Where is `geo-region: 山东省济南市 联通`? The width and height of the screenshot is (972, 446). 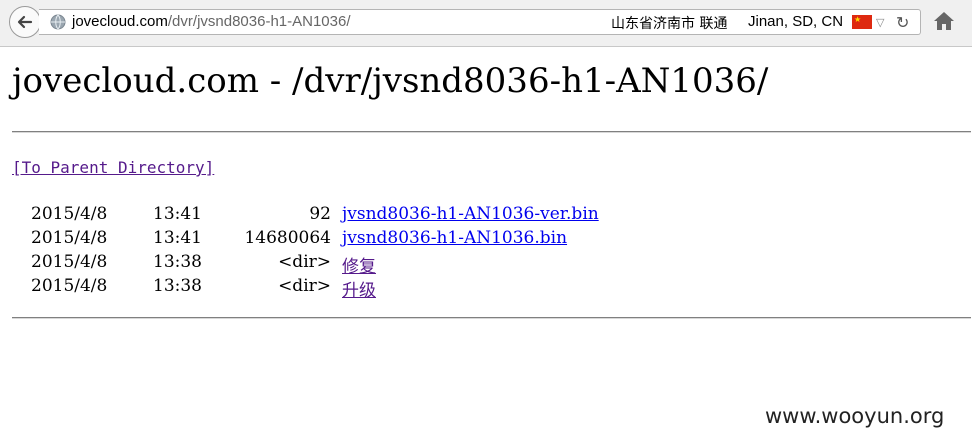 geo-region: 山东省济南市 联通 is located at coordinates (669, 24).